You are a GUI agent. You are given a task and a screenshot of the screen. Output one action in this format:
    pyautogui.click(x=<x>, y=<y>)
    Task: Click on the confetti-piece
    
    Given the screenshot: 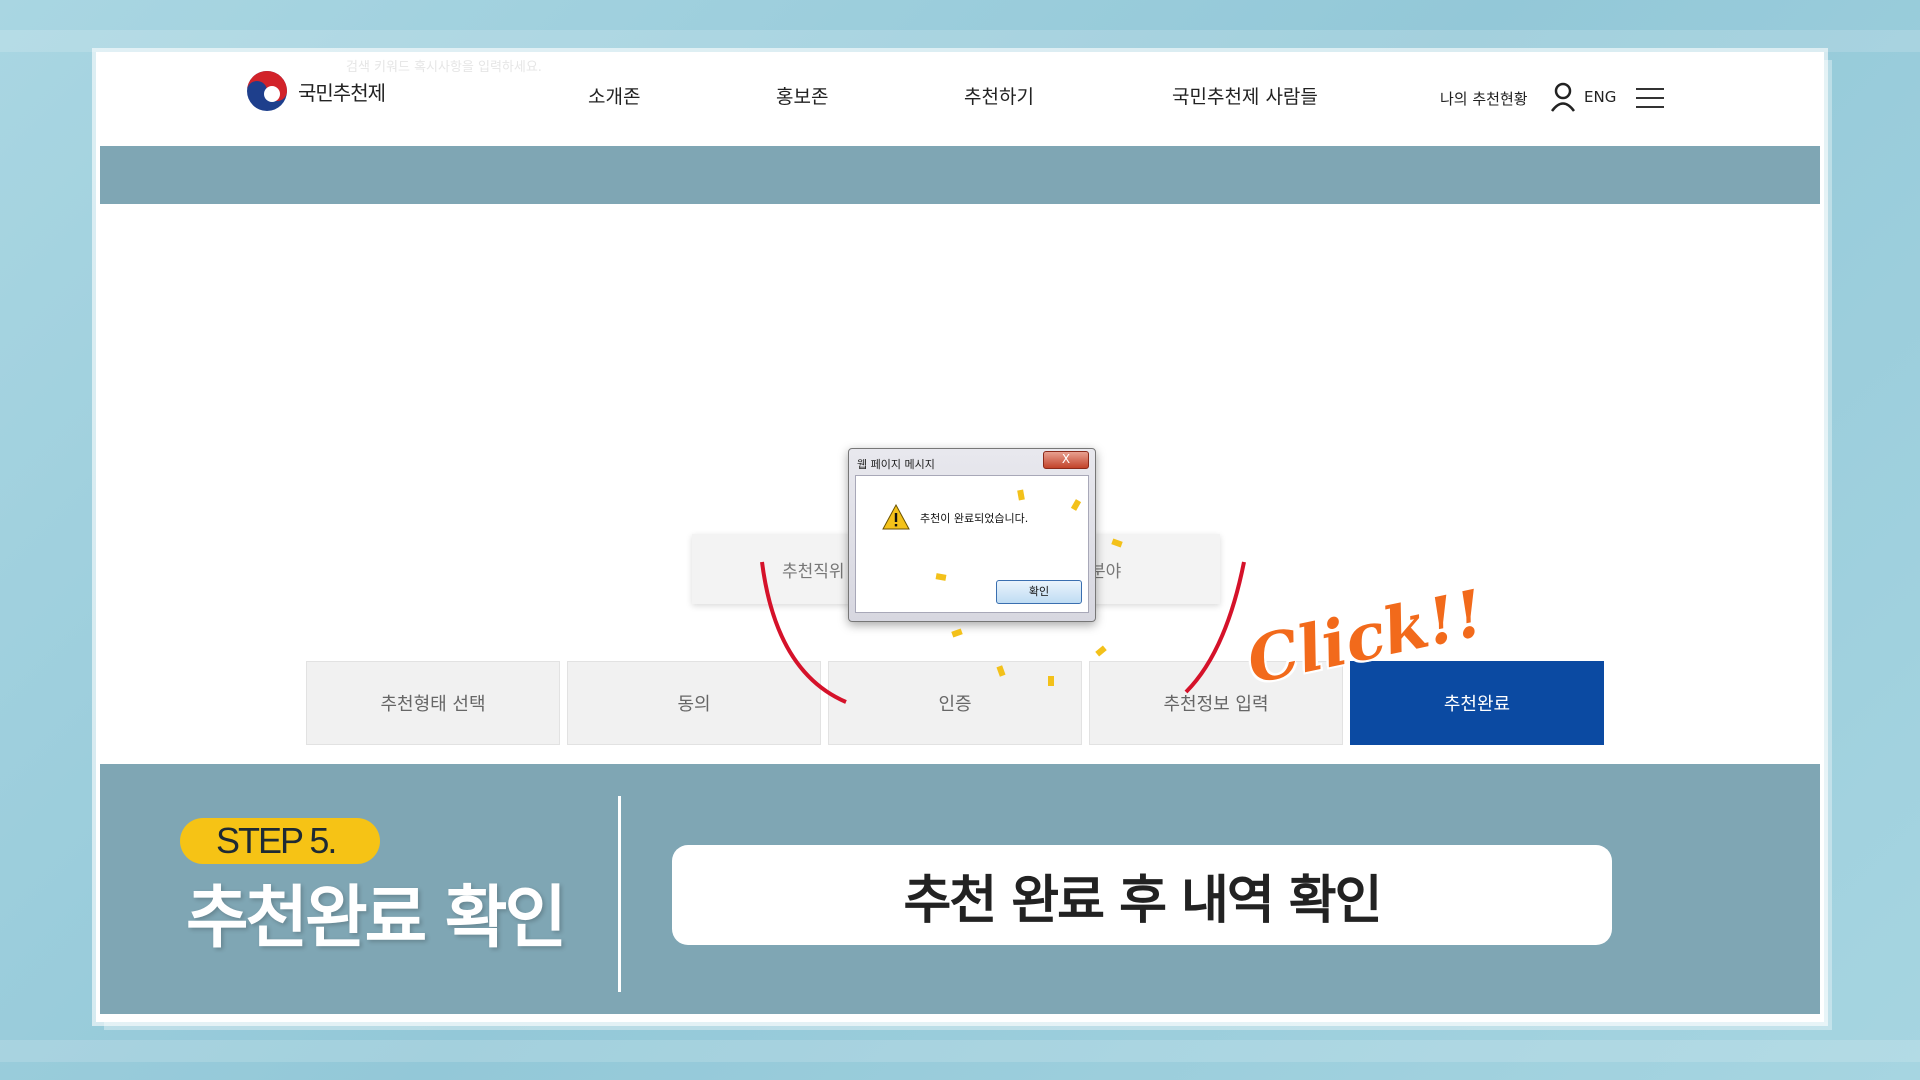 What is the action you would take?
    pyautogui.click(x=1051, y=681)
    